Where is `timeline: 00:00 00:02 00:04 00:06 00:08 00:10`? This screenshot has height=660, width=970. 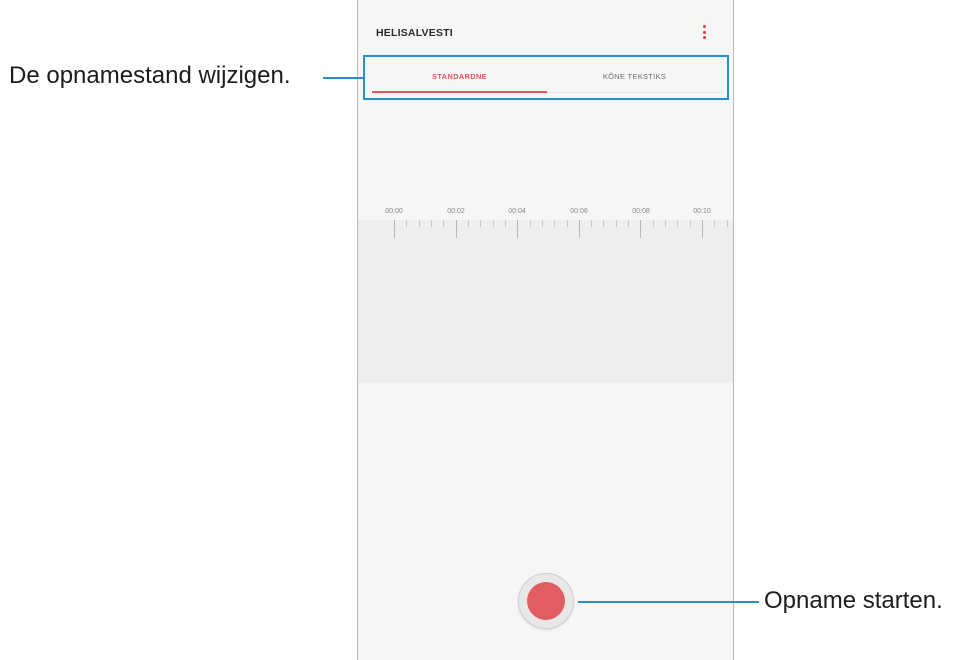
timeline: 00:00 00:02 00:04 00:06 00:08 00:10 is located at coordinates (545, 220).